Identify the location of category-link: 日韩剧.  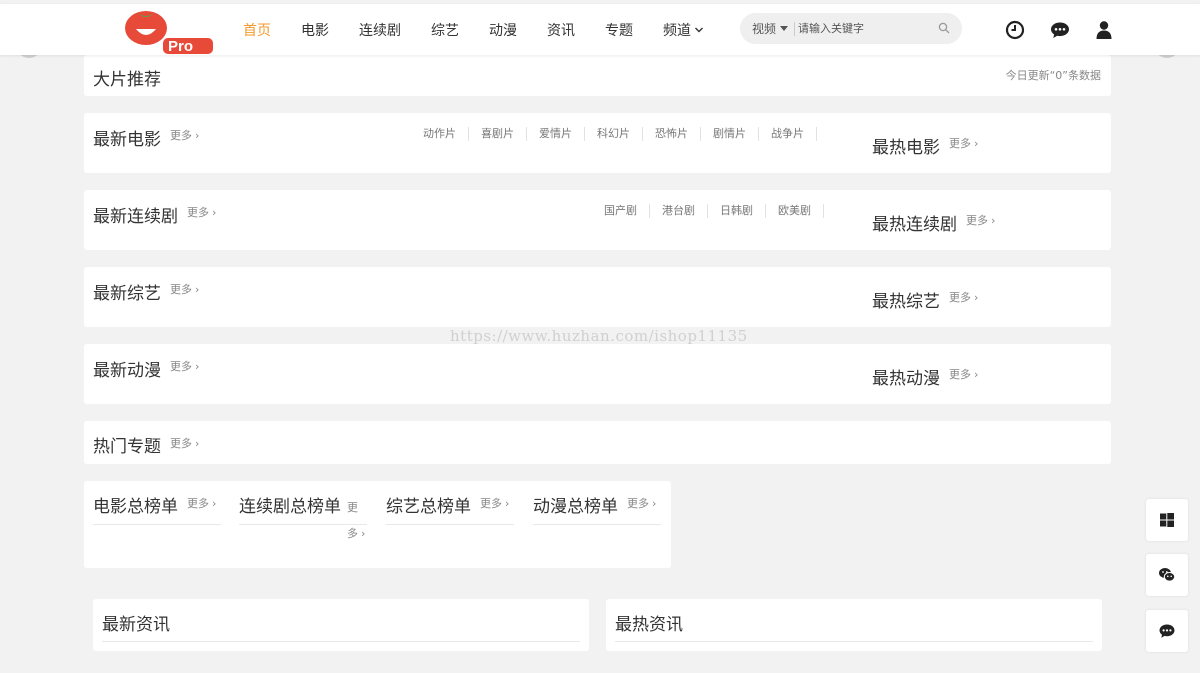
(737, 211).